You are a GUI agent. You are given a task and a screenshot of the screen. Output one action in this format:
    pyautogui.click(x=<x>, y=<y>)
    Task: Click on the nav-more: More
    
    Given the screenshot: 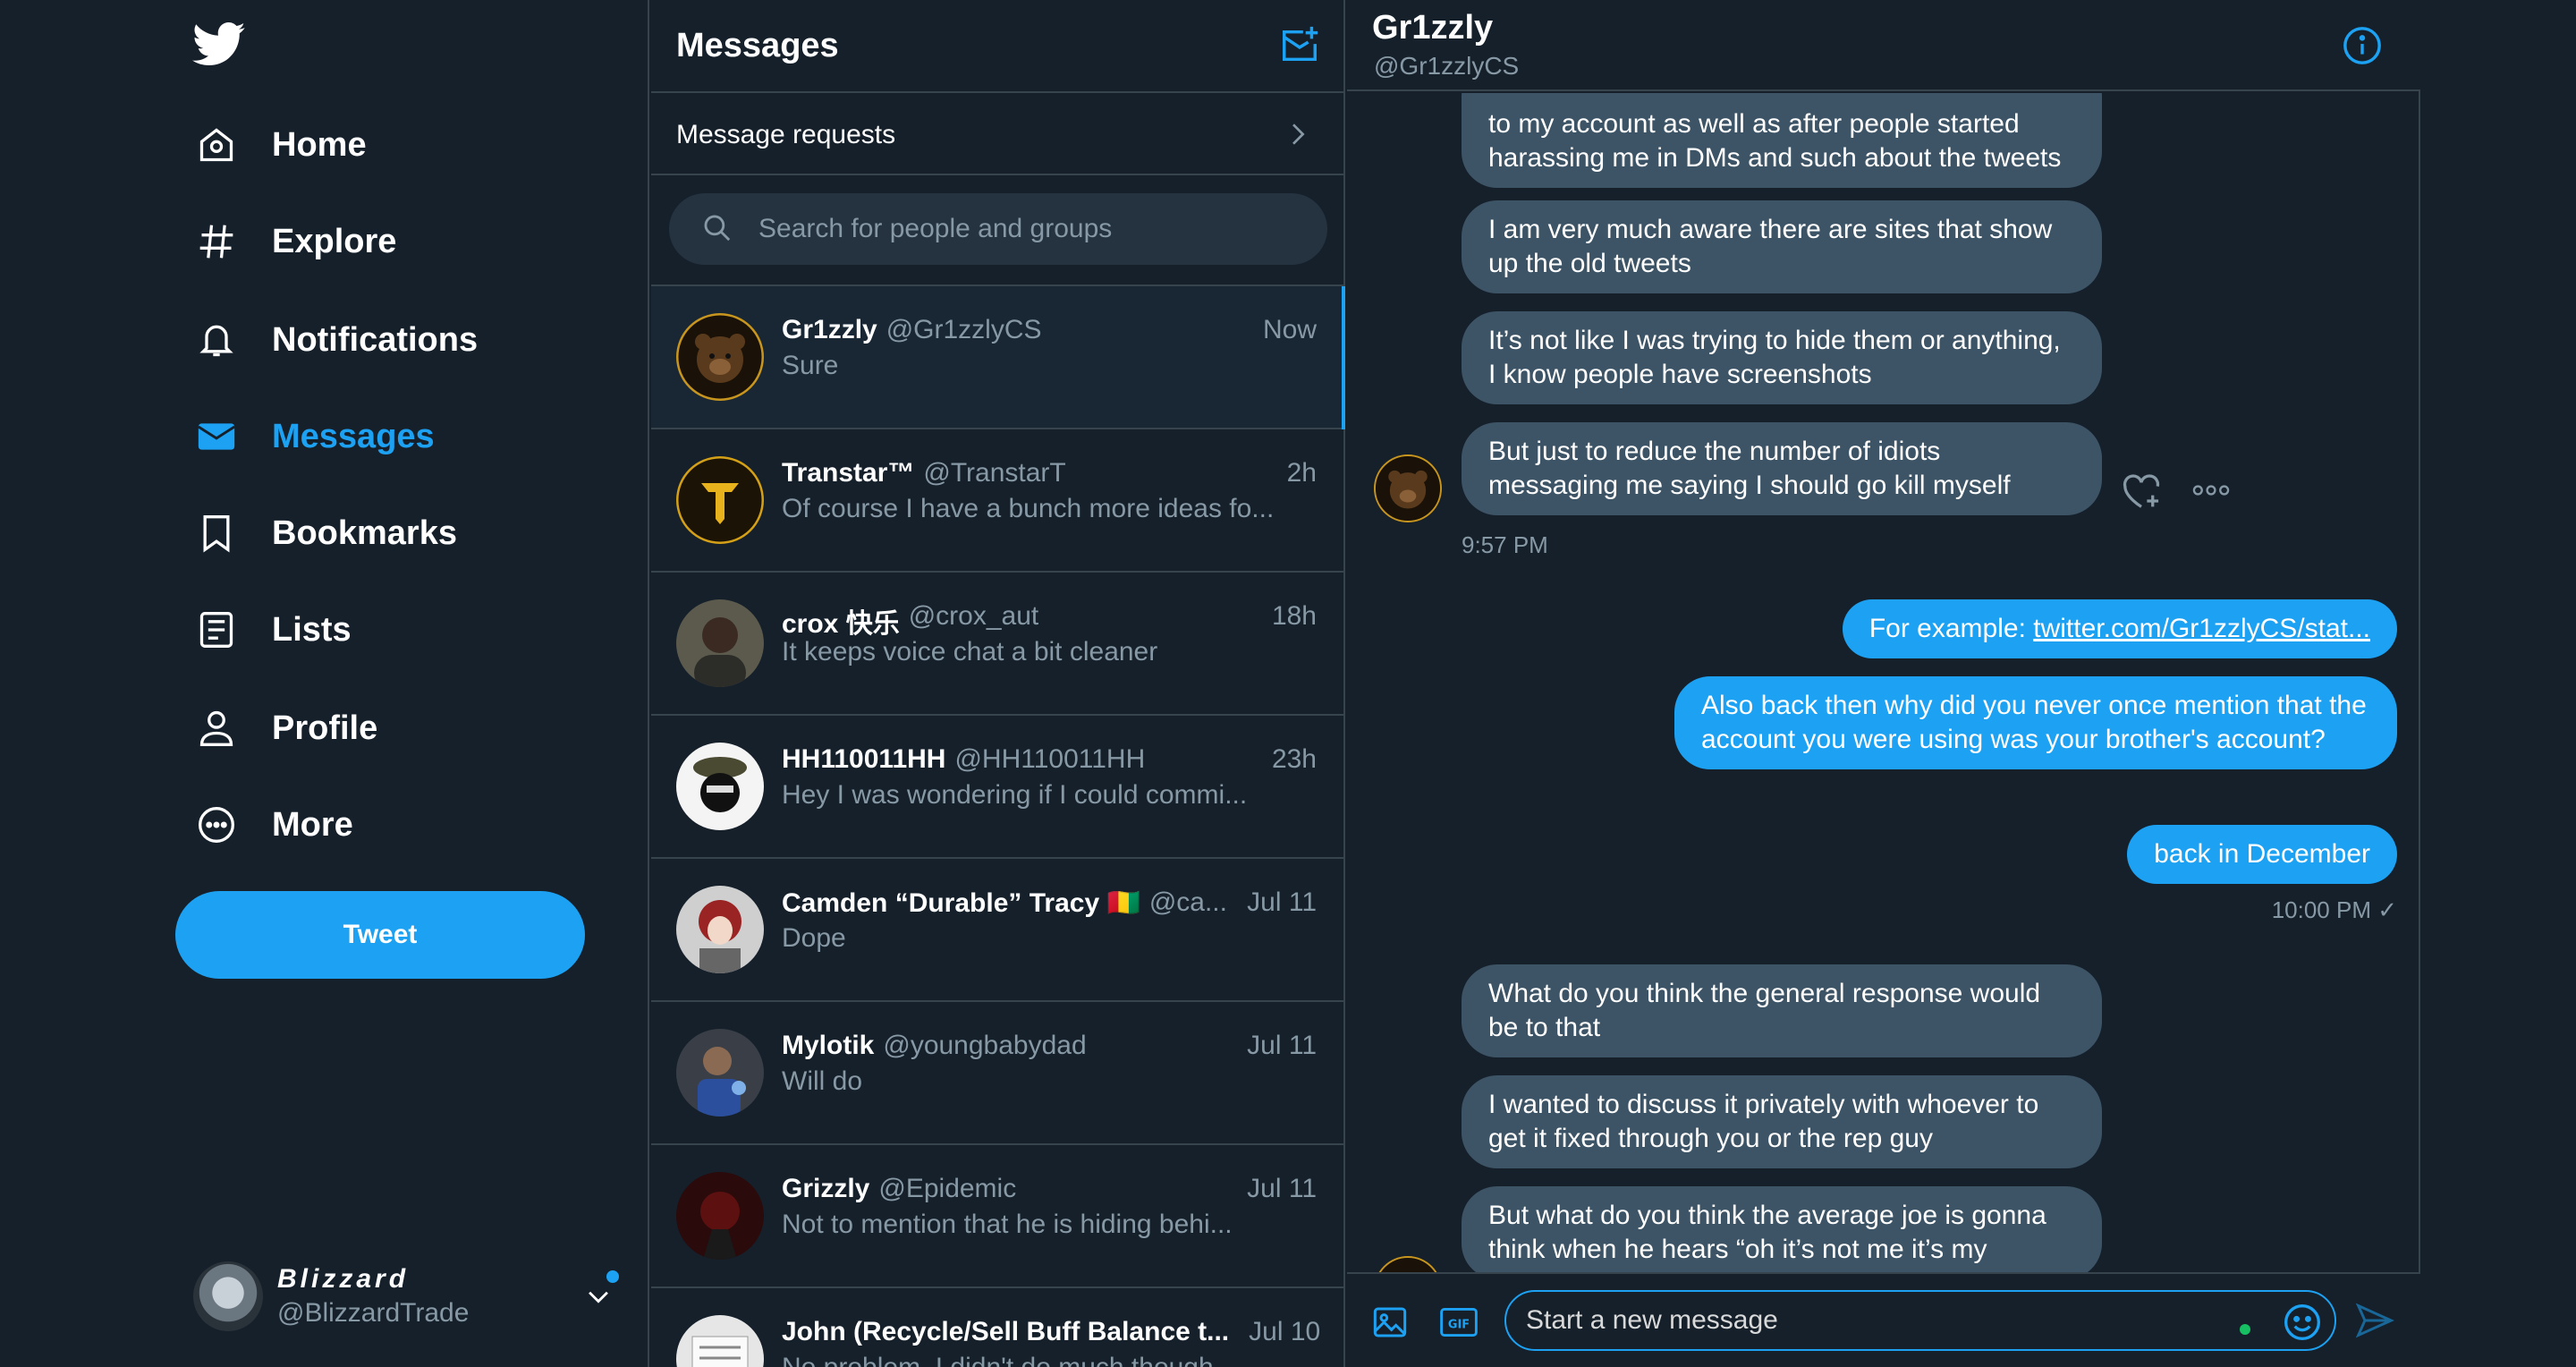 What is the action you would take?
    pyautogui.click(x=275, y=825)
    